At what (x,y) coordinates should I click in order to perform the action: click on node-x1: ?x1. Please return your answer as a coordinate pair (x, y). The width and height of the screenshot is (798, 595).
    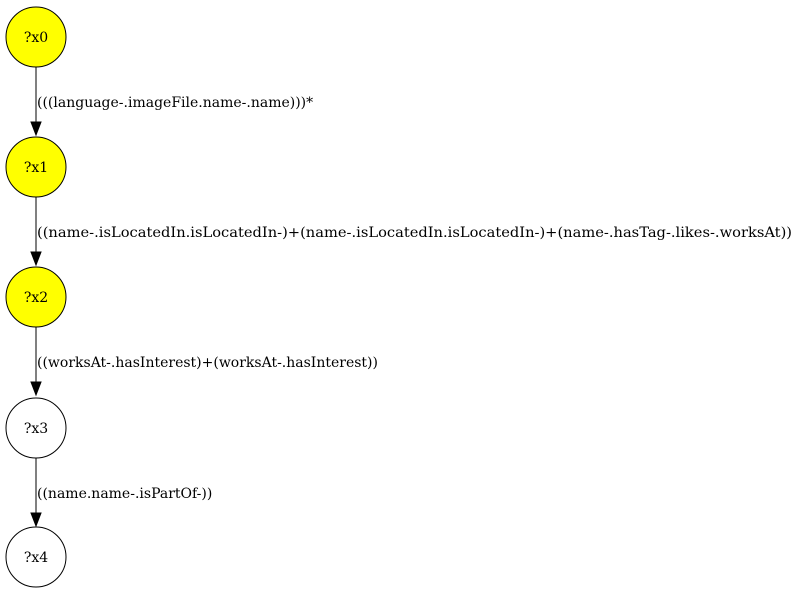
    Looking at the image, I should click on (36, 167).